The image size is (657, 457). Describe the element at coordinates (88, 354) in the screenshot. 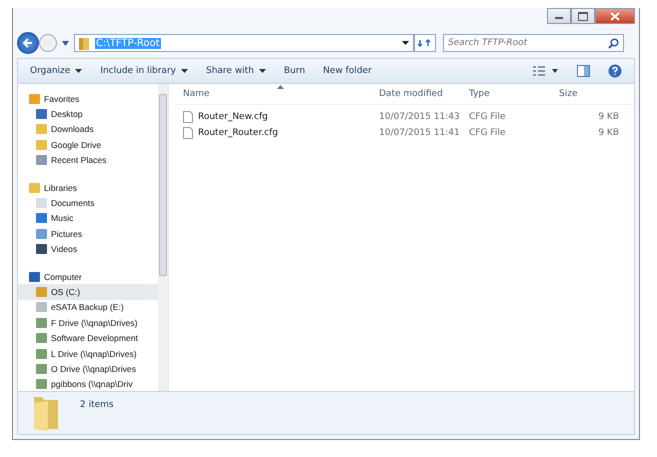

I see `sidebar-item: L Drive (\\qnap\Drives)` at that location.